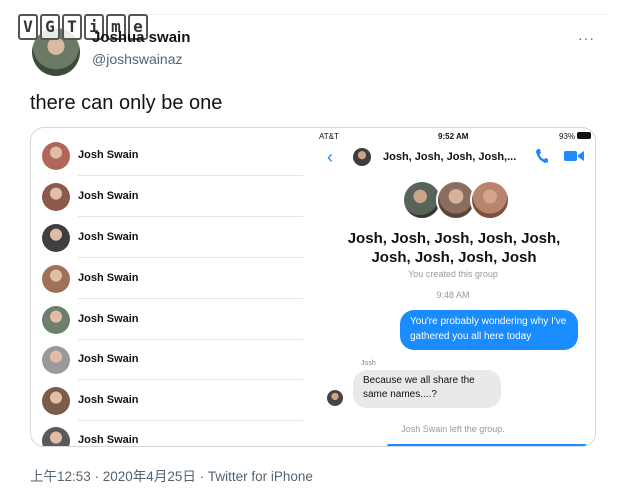 Image resolution: width=622 pixels, height=494 pixels. I want to click on chevron-left-icon: ‹, so click(330, 157).